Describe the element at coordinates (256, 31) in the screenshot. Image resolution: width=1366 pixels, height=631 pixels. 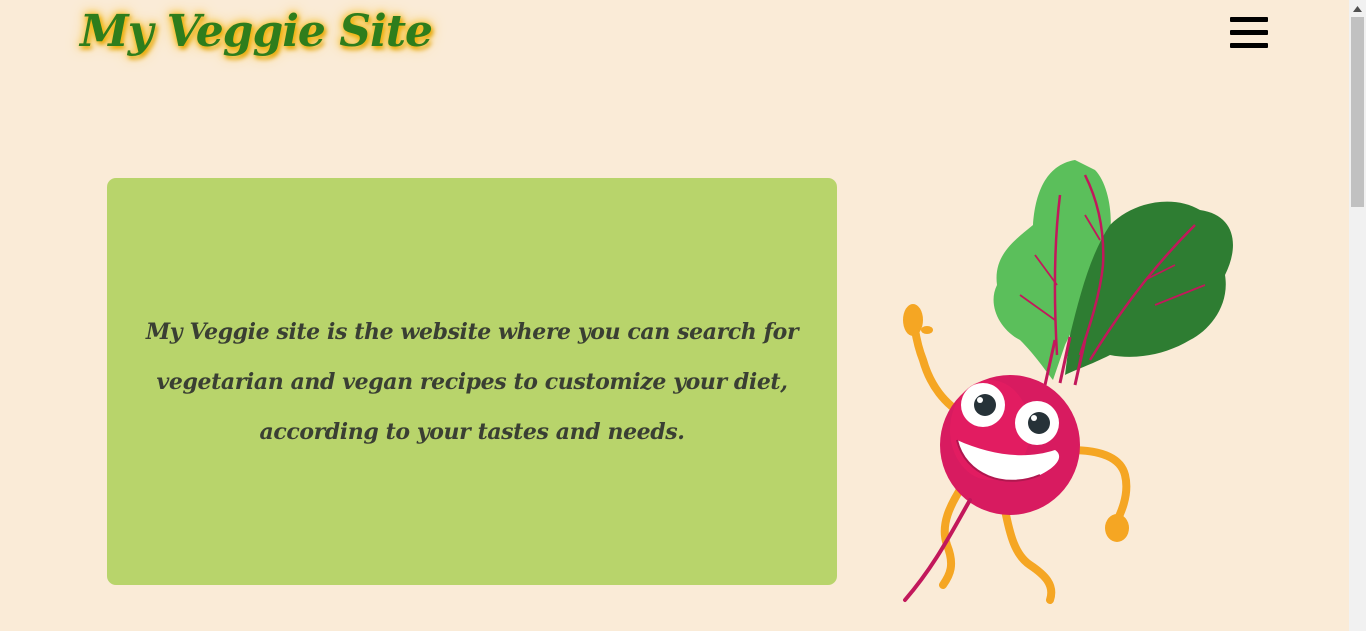
I see `site-title: My Veggie Site` at that location.